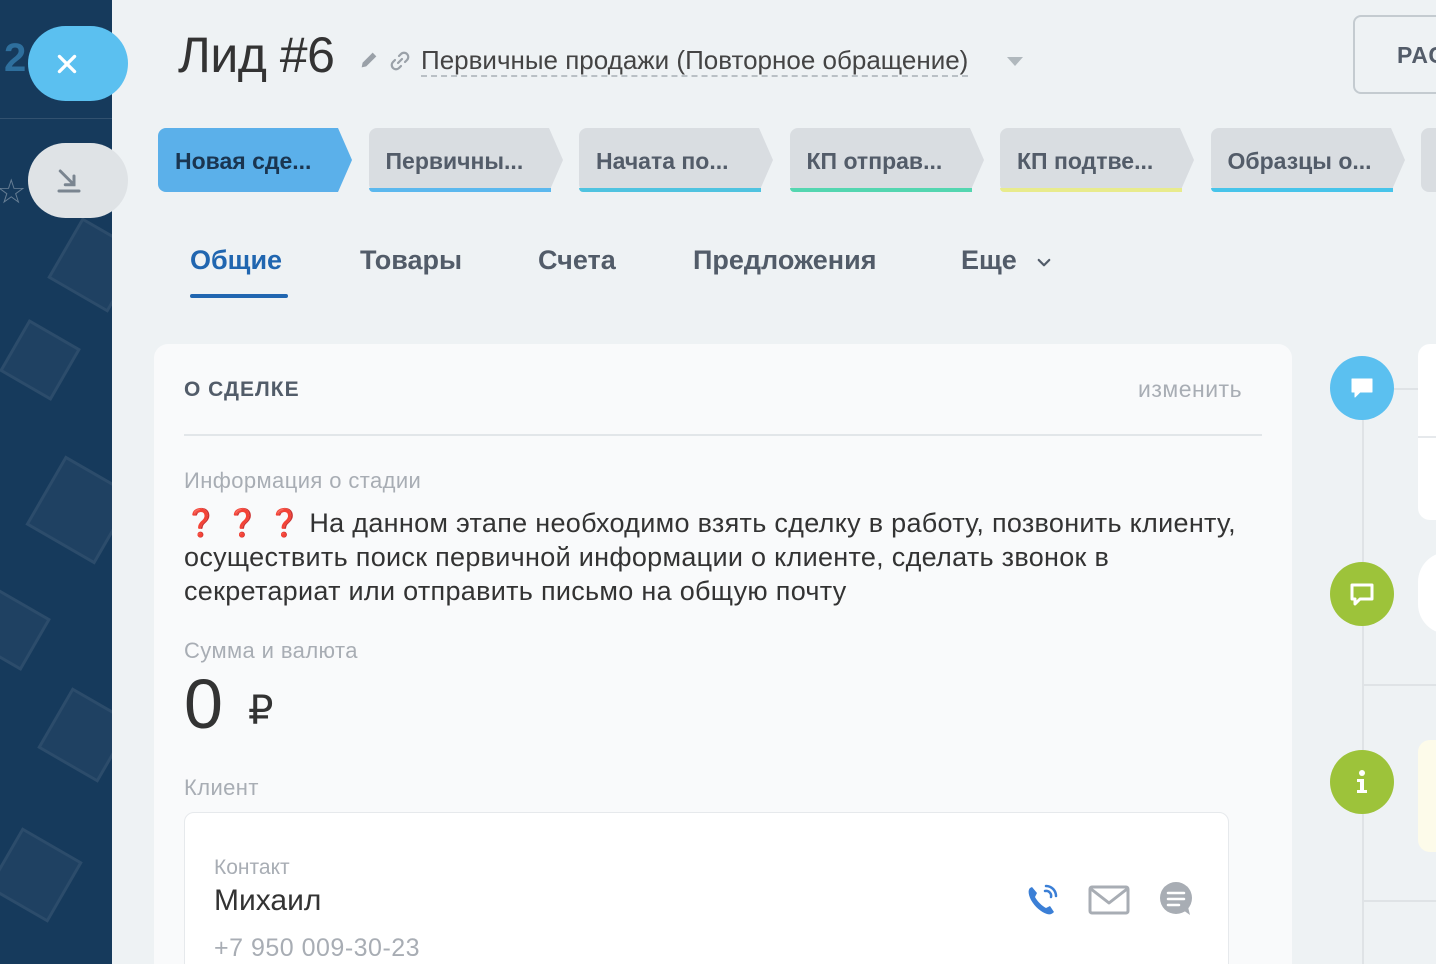 The image size is (1436, 964). Describe the element at coordinates (1176, 899) in the screenshot. I see `chat-icon` at that location.